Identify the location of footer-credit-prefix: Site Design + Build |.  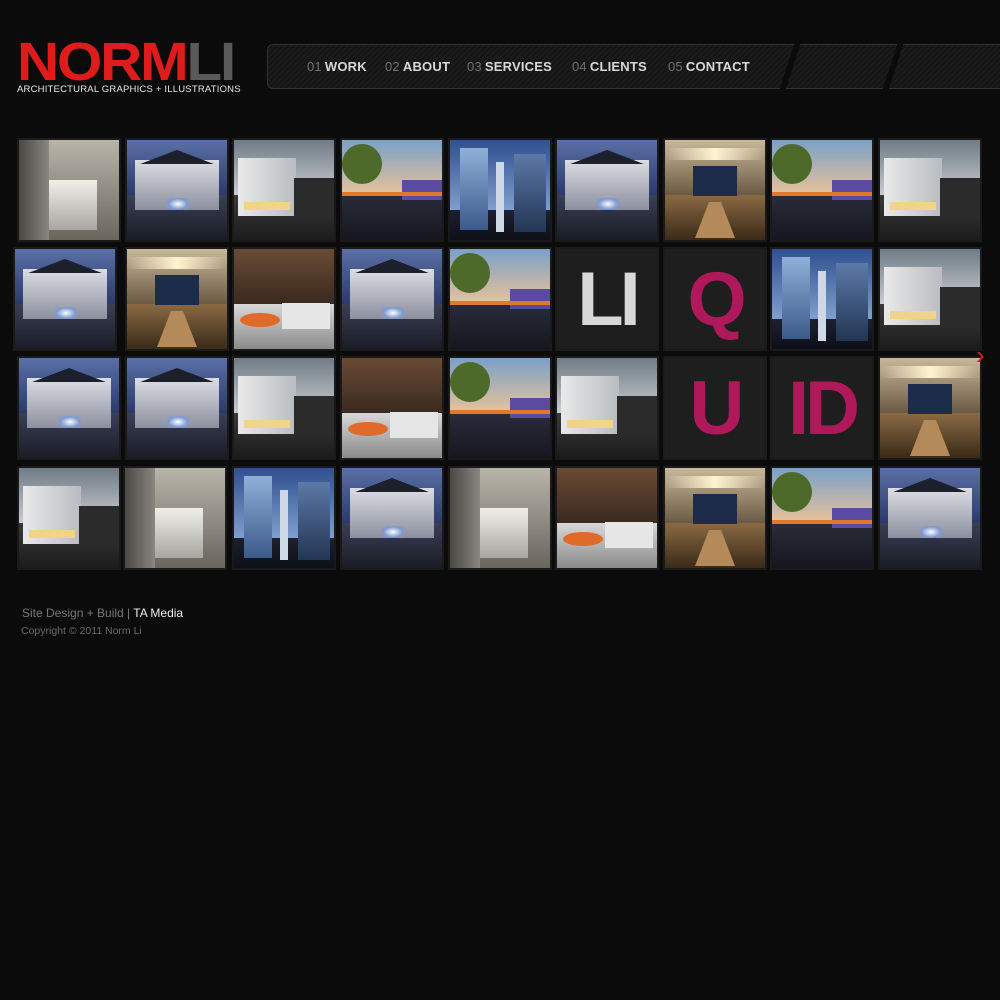
(78, 613).